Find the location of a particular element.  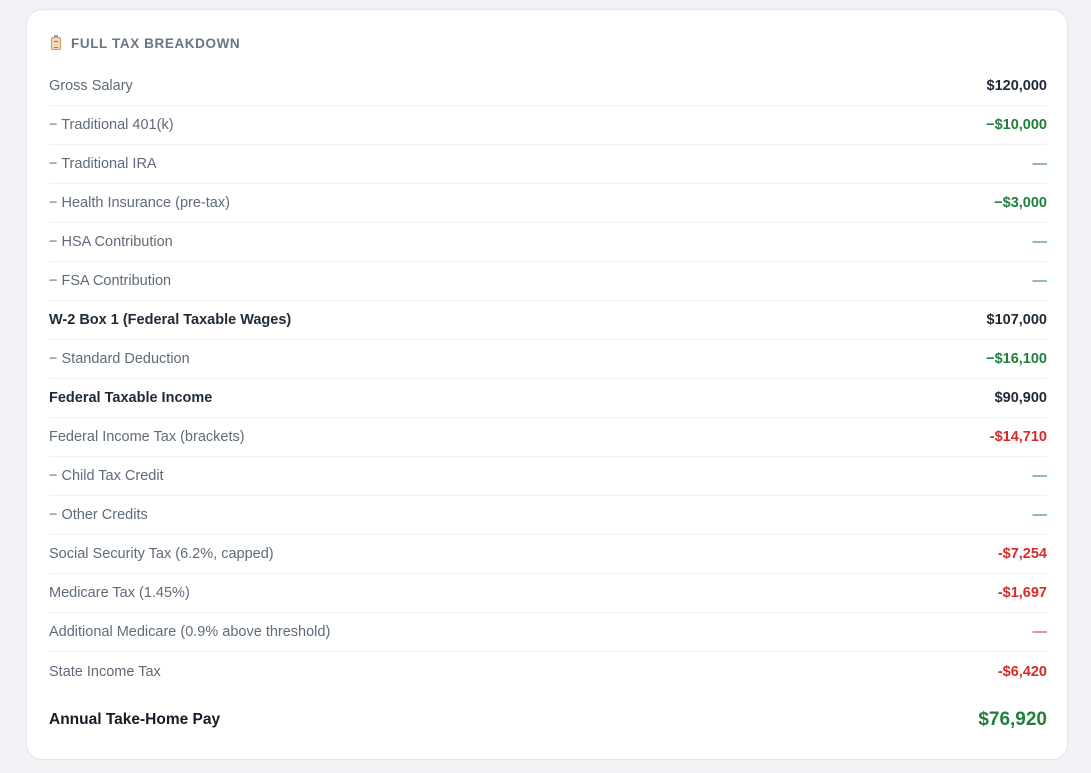

row-label: Social Security Tax (6.2%, capped) is located at coordinates (161, 554).